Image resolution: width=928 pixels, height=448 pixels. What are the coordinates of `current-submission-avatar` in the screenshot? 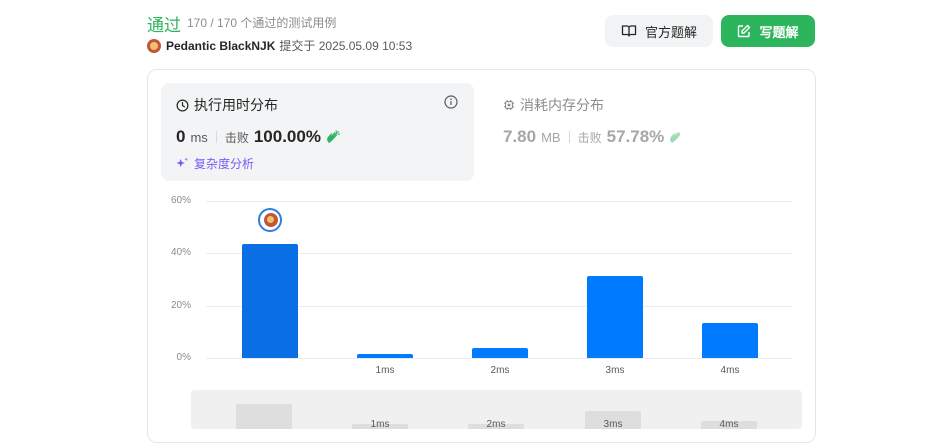 It's located at (270, 220).